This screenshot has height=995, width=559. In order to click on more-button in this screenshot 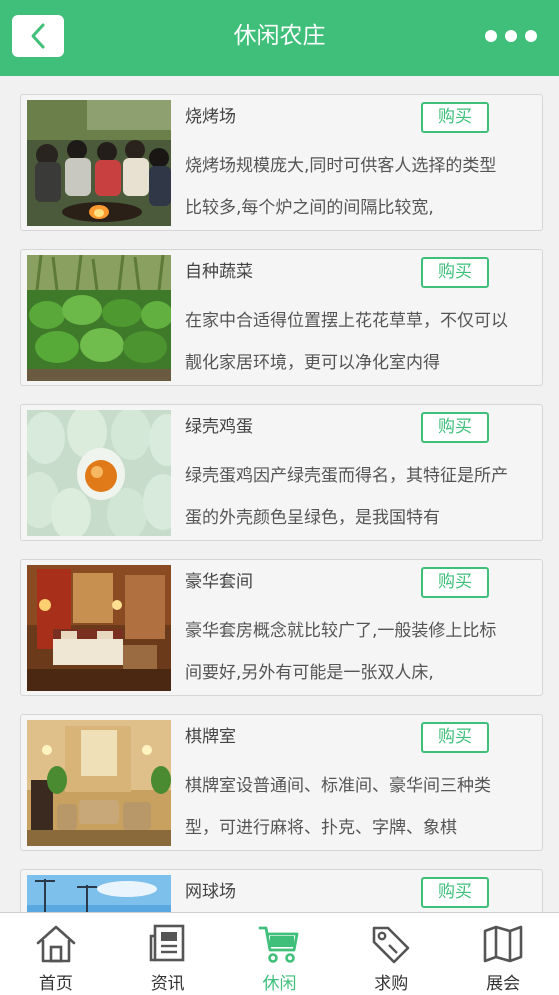, I will do `click(511, 36)`.